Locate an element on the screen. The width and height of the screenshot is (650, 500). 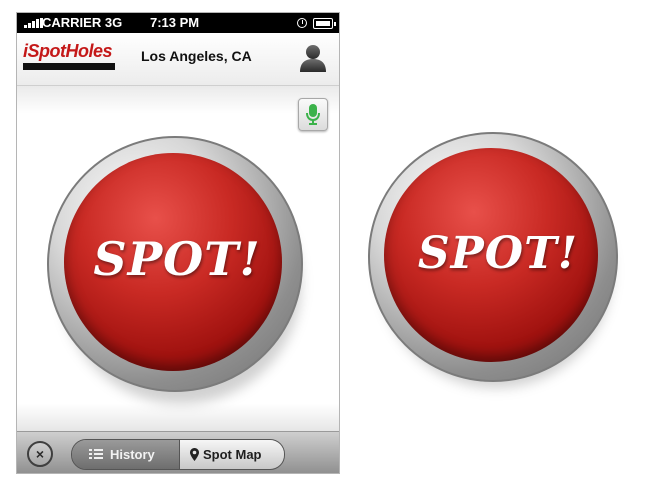
tab-spot-map-label: Spot Map is located at coordinates (232, 454).